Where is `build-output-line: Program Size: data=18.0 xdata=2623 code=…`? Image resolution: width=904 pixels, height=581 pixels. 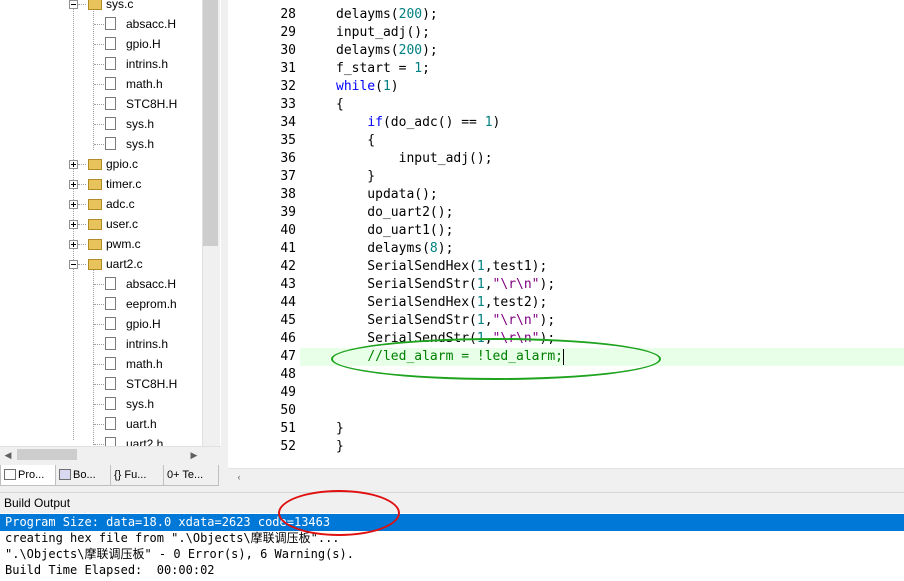
build-output-line: Program Size: data=18.0 xdata=2623 code=… is located at coordinates (452, 522).